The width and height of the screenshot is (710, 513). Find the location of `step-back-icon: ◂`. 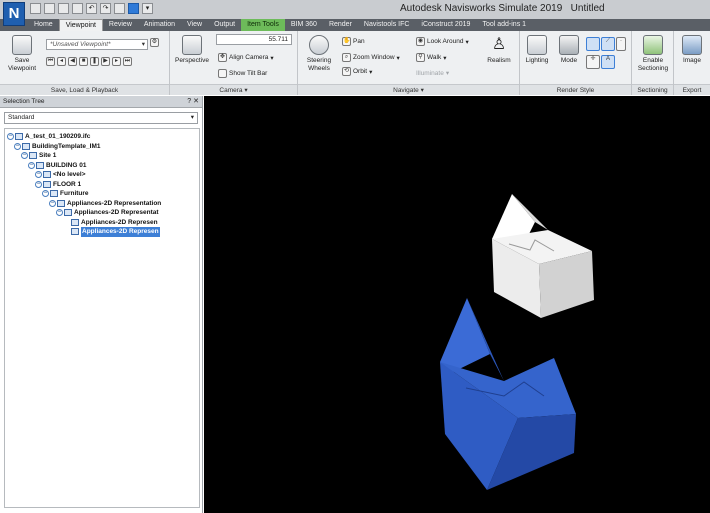

step-back-icon: ◂ is located at coordinates (61, 61).